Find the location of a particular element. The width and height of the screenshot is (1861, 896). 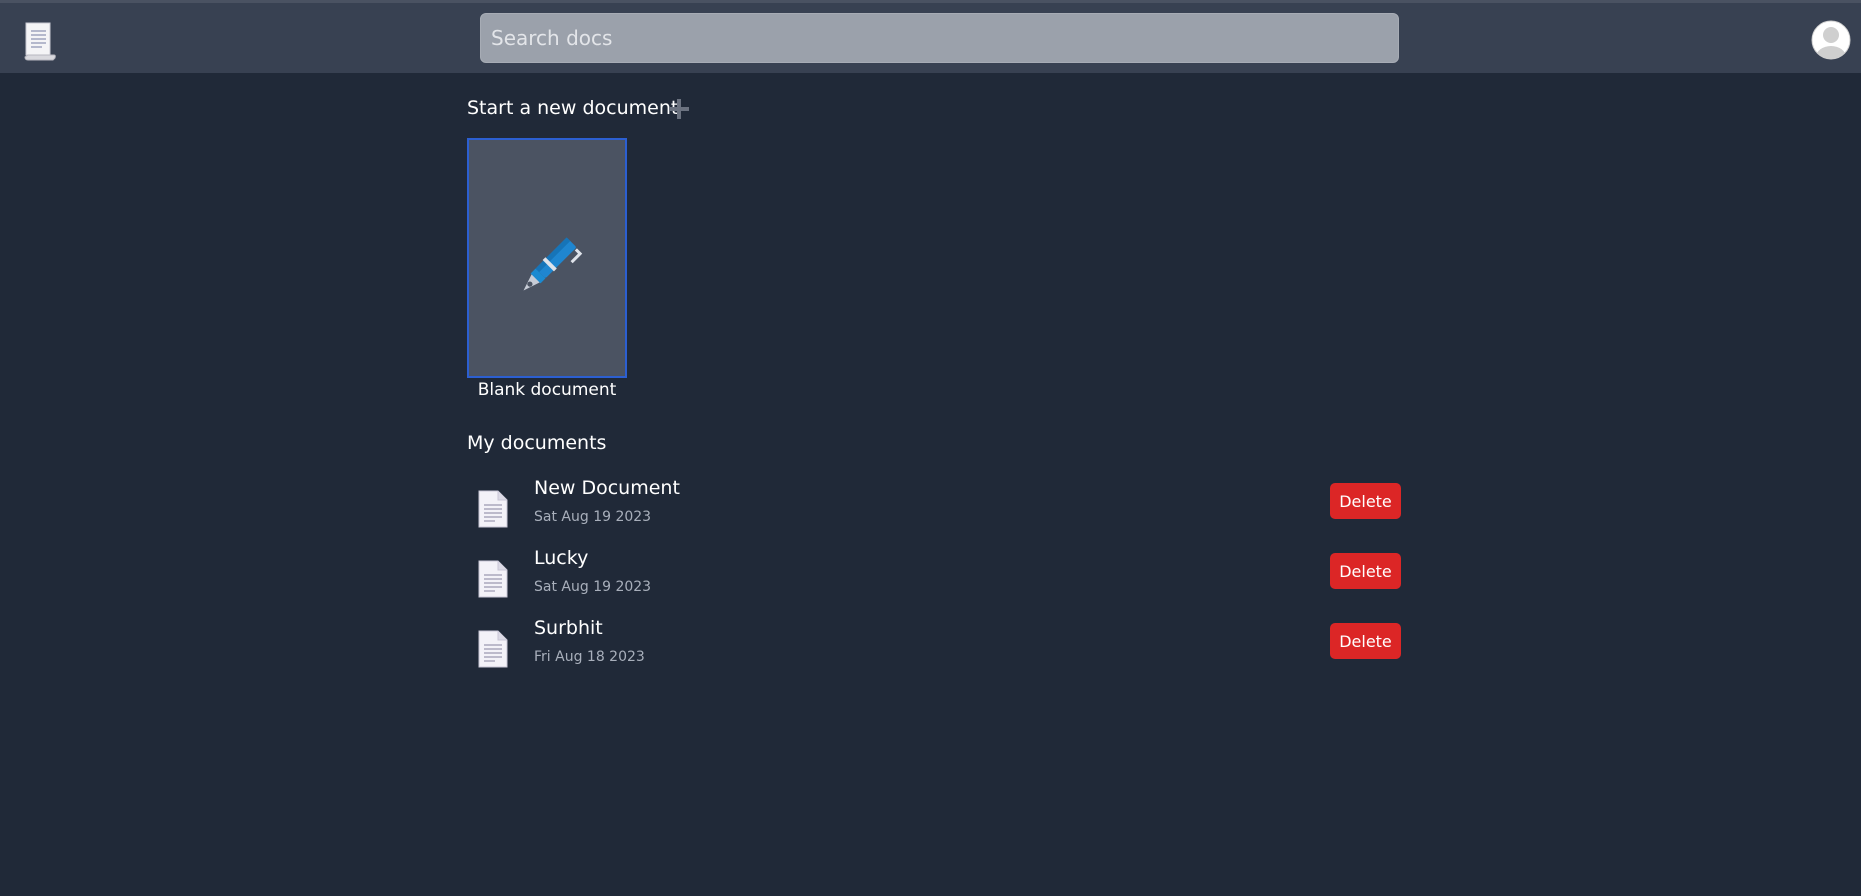

document-list-item: New Document Sat Aug 19 2023 Delete is located at coordinates (934, 510).